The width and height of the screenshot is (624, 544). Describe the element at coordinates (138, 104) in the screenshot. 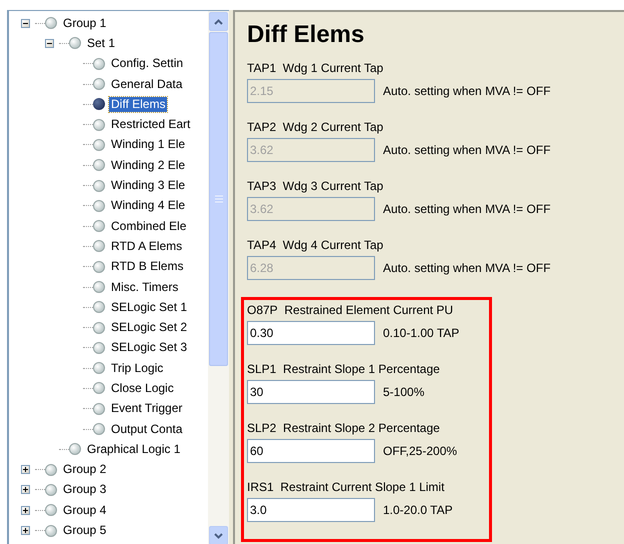

I see `tree-item: Diff Elems` at that location.